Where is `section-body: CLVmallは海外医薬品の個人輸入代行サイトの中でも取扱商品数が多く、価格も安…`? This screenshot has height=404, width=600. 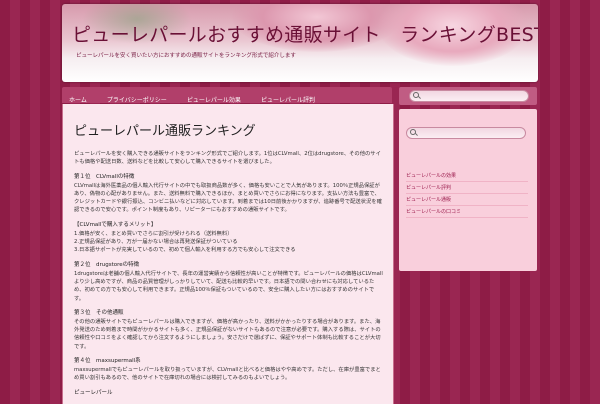 section-body: CLVmallは海外医薬品の個人輸入代行サイトの中でも取扱商品数が多く、価格も安… is located at coordinates (228, 198).